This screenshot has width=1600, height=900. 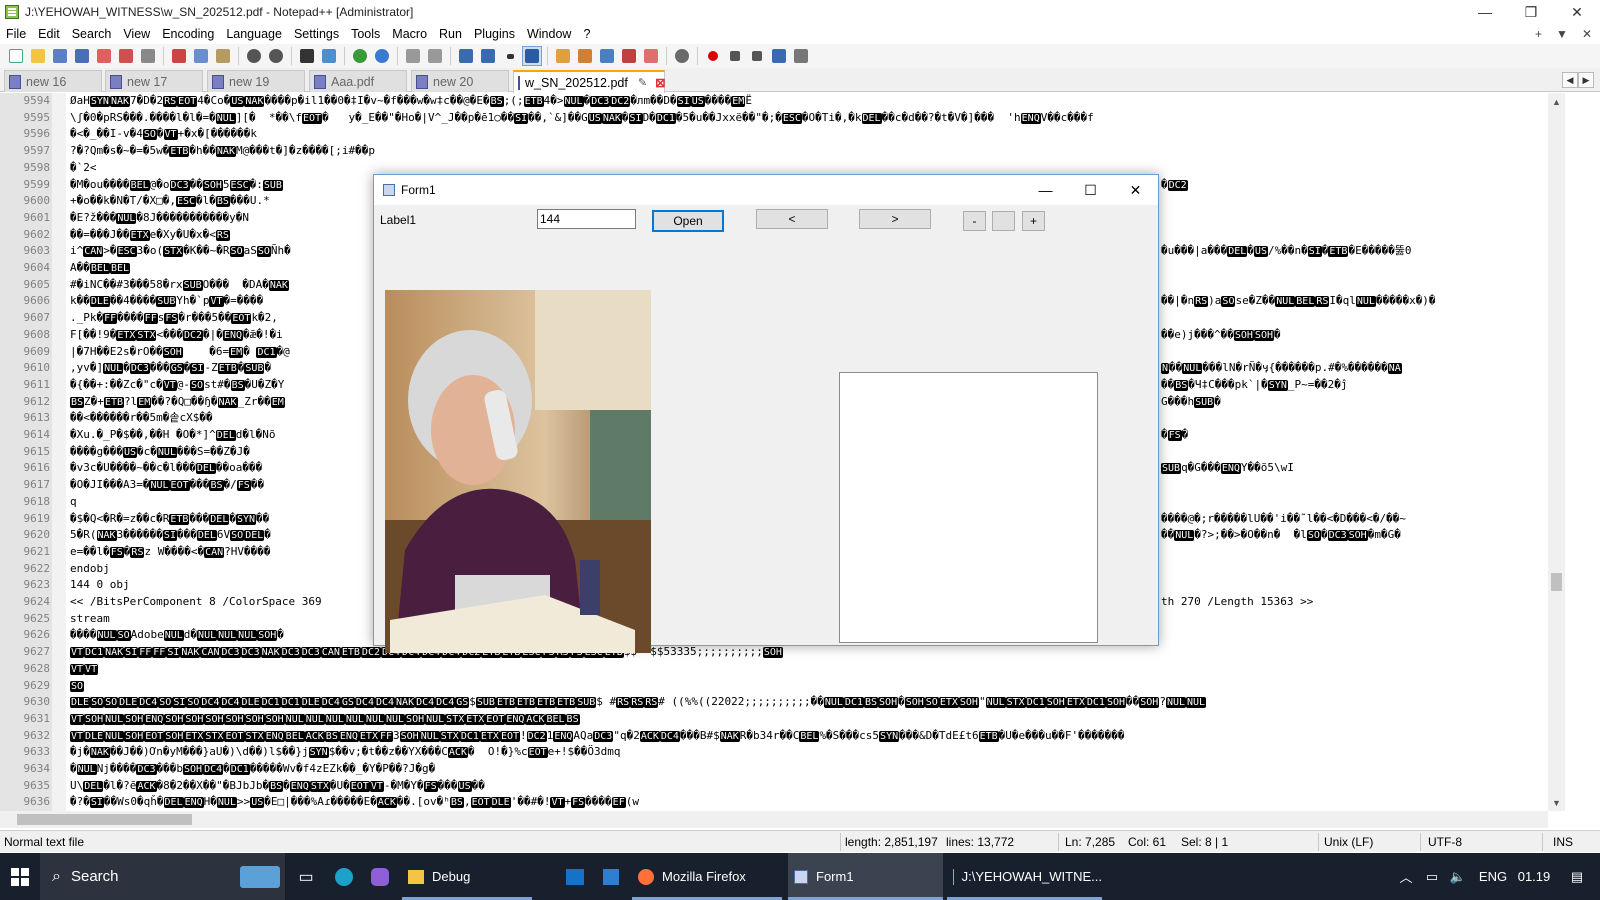 I want to click on doc-map-icon, so click(x=563, y=56).